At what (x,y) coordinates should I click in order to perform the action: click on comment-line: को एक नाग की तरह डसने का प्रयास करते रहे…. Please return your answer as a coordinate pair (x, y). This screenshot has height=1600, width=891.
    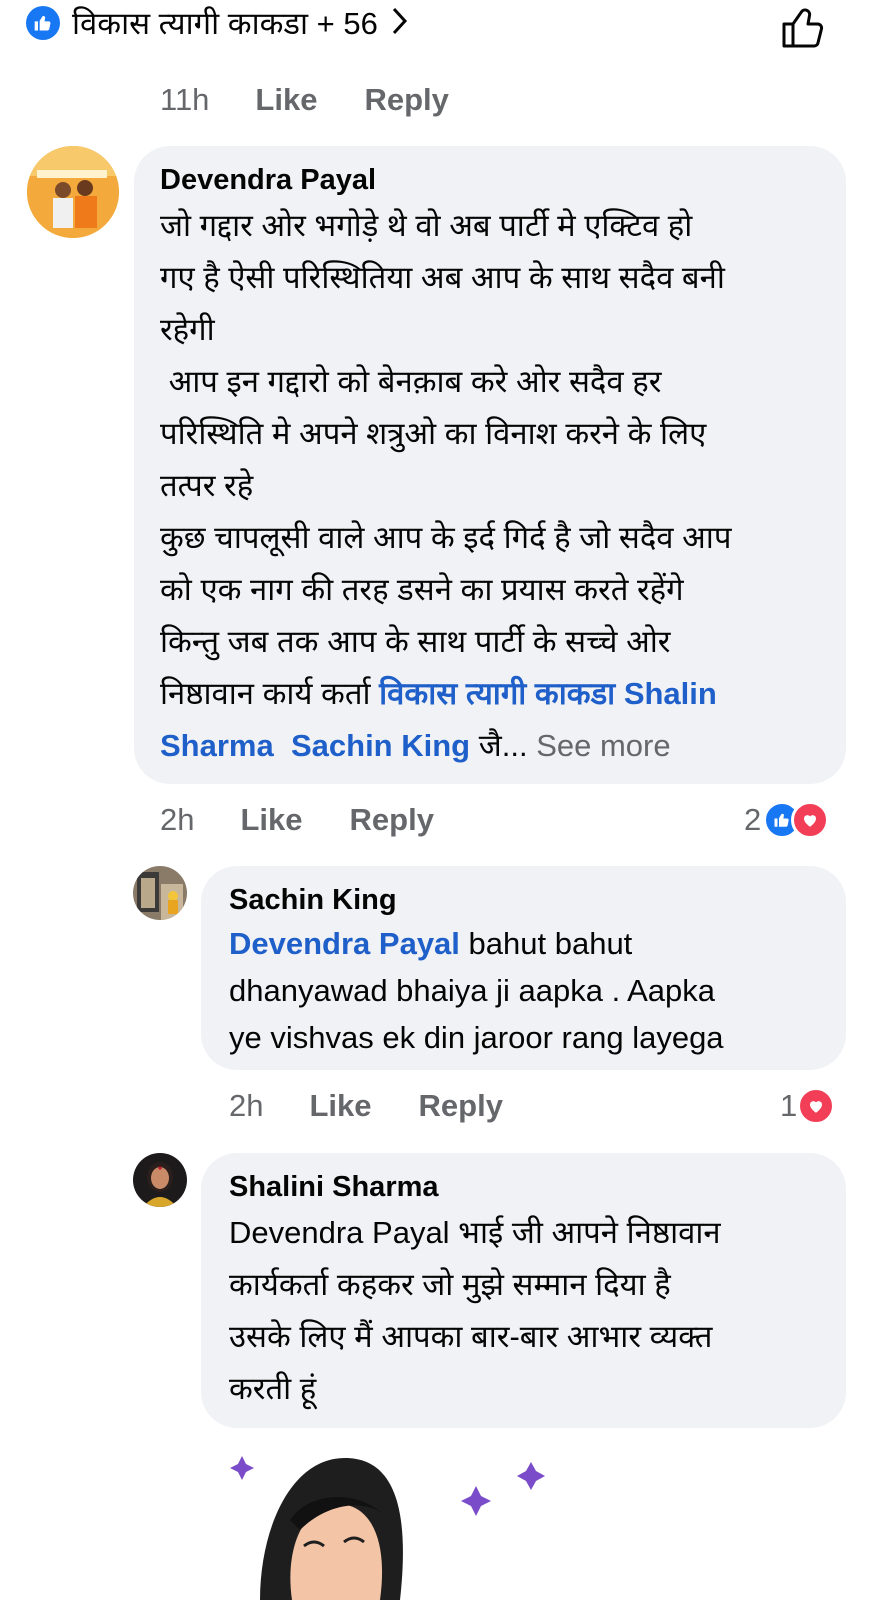
    Looking at the image, I should click on (422, 589).